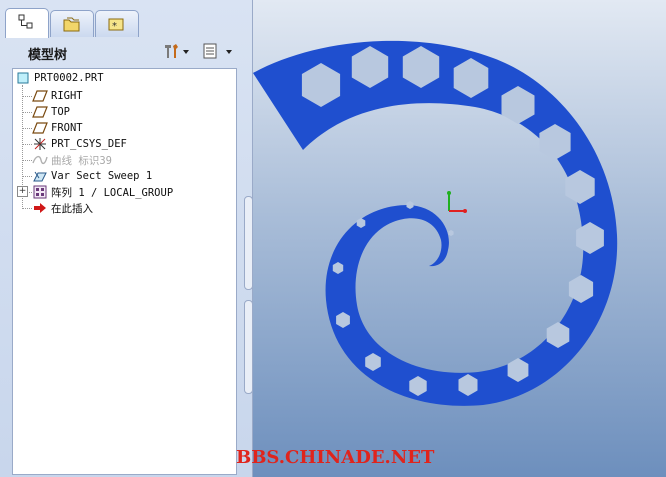 This screenshot has height=477, width=666. I want to click on tree-item-label: 曲线 标识39, so click(81, 160).